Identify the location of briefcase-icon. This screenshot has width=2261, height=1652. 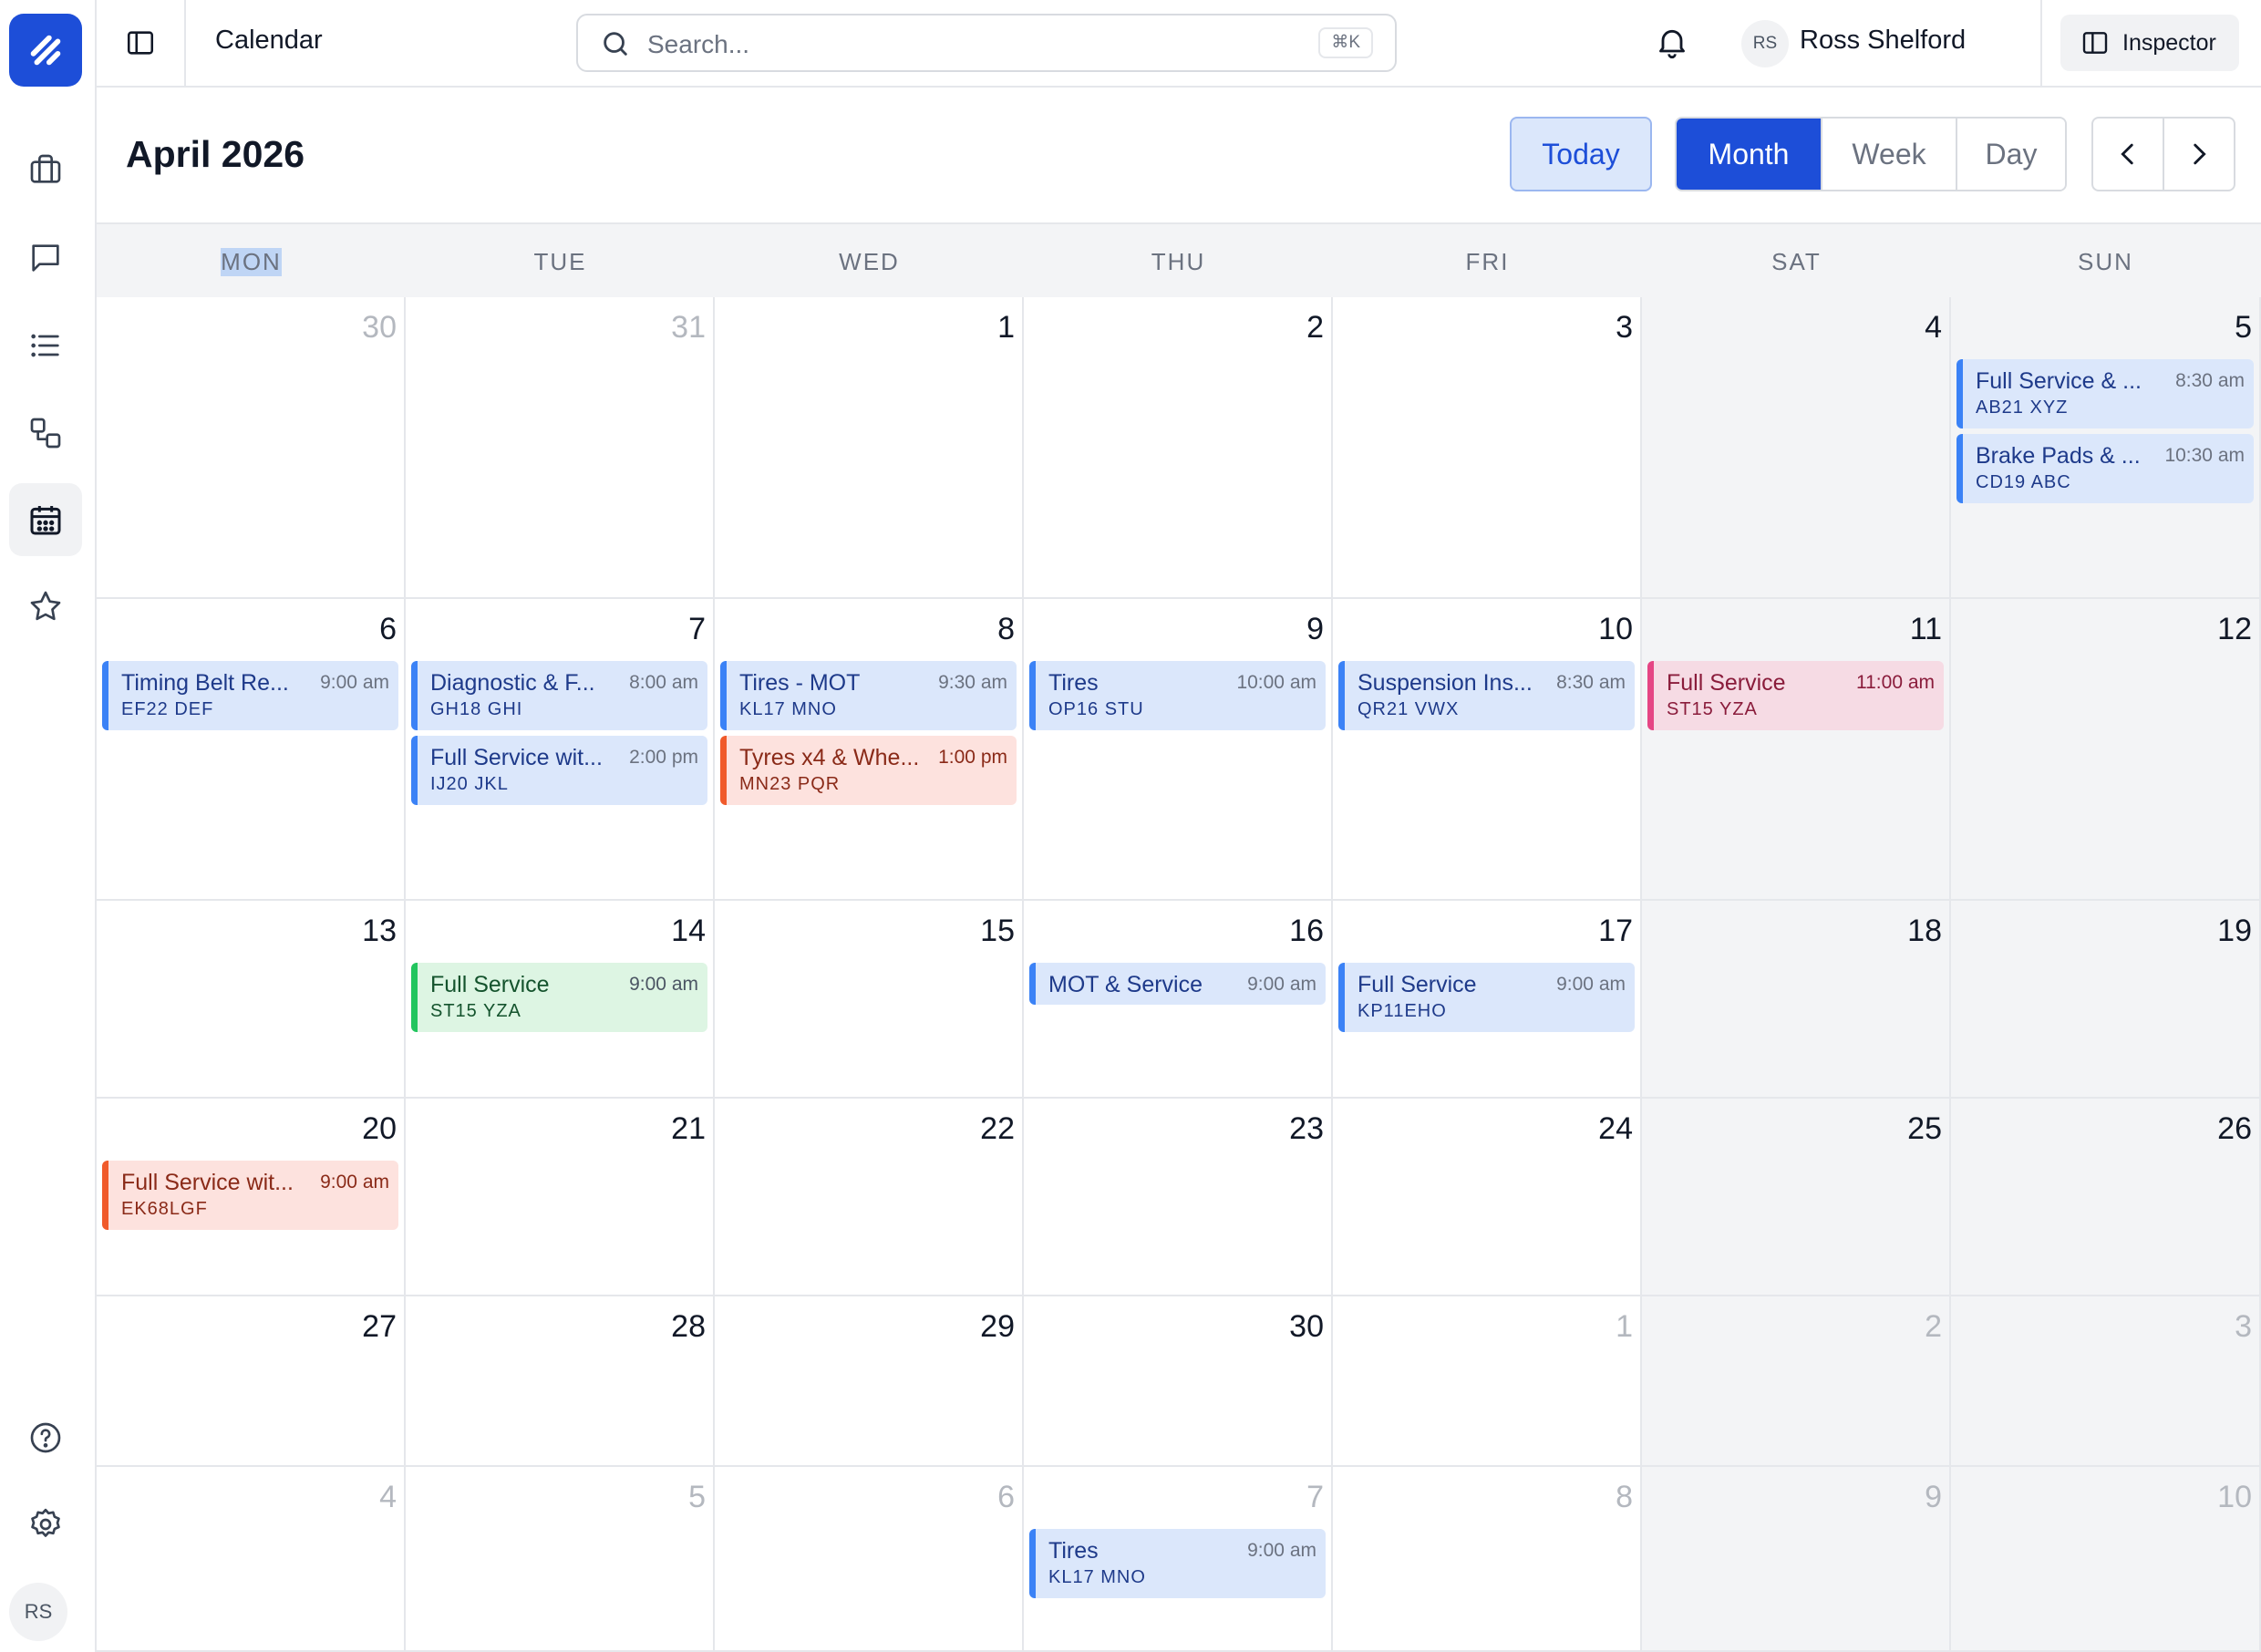
(45, 169).